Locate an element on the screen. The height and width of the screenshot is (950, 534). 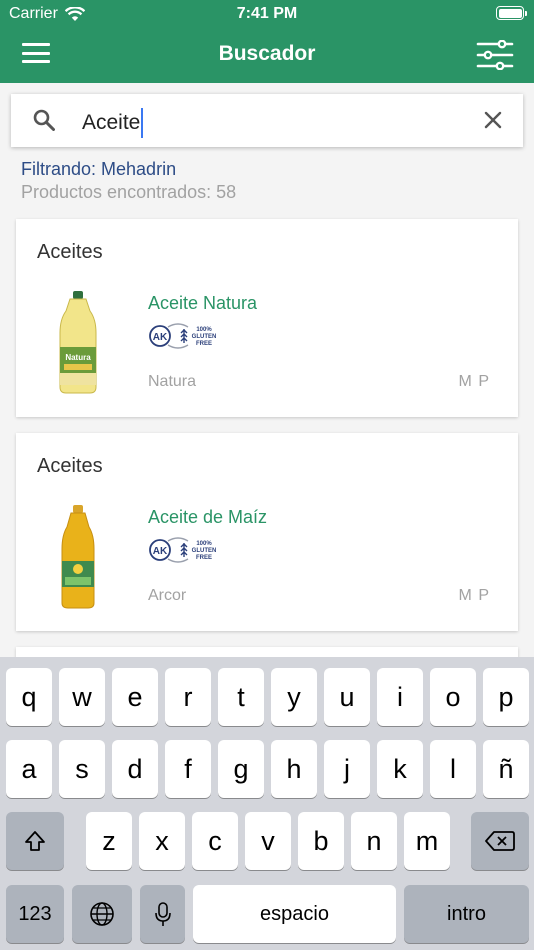
app-header: Carrier 7:41 PM Buscador is located at coordinates (267, 41).